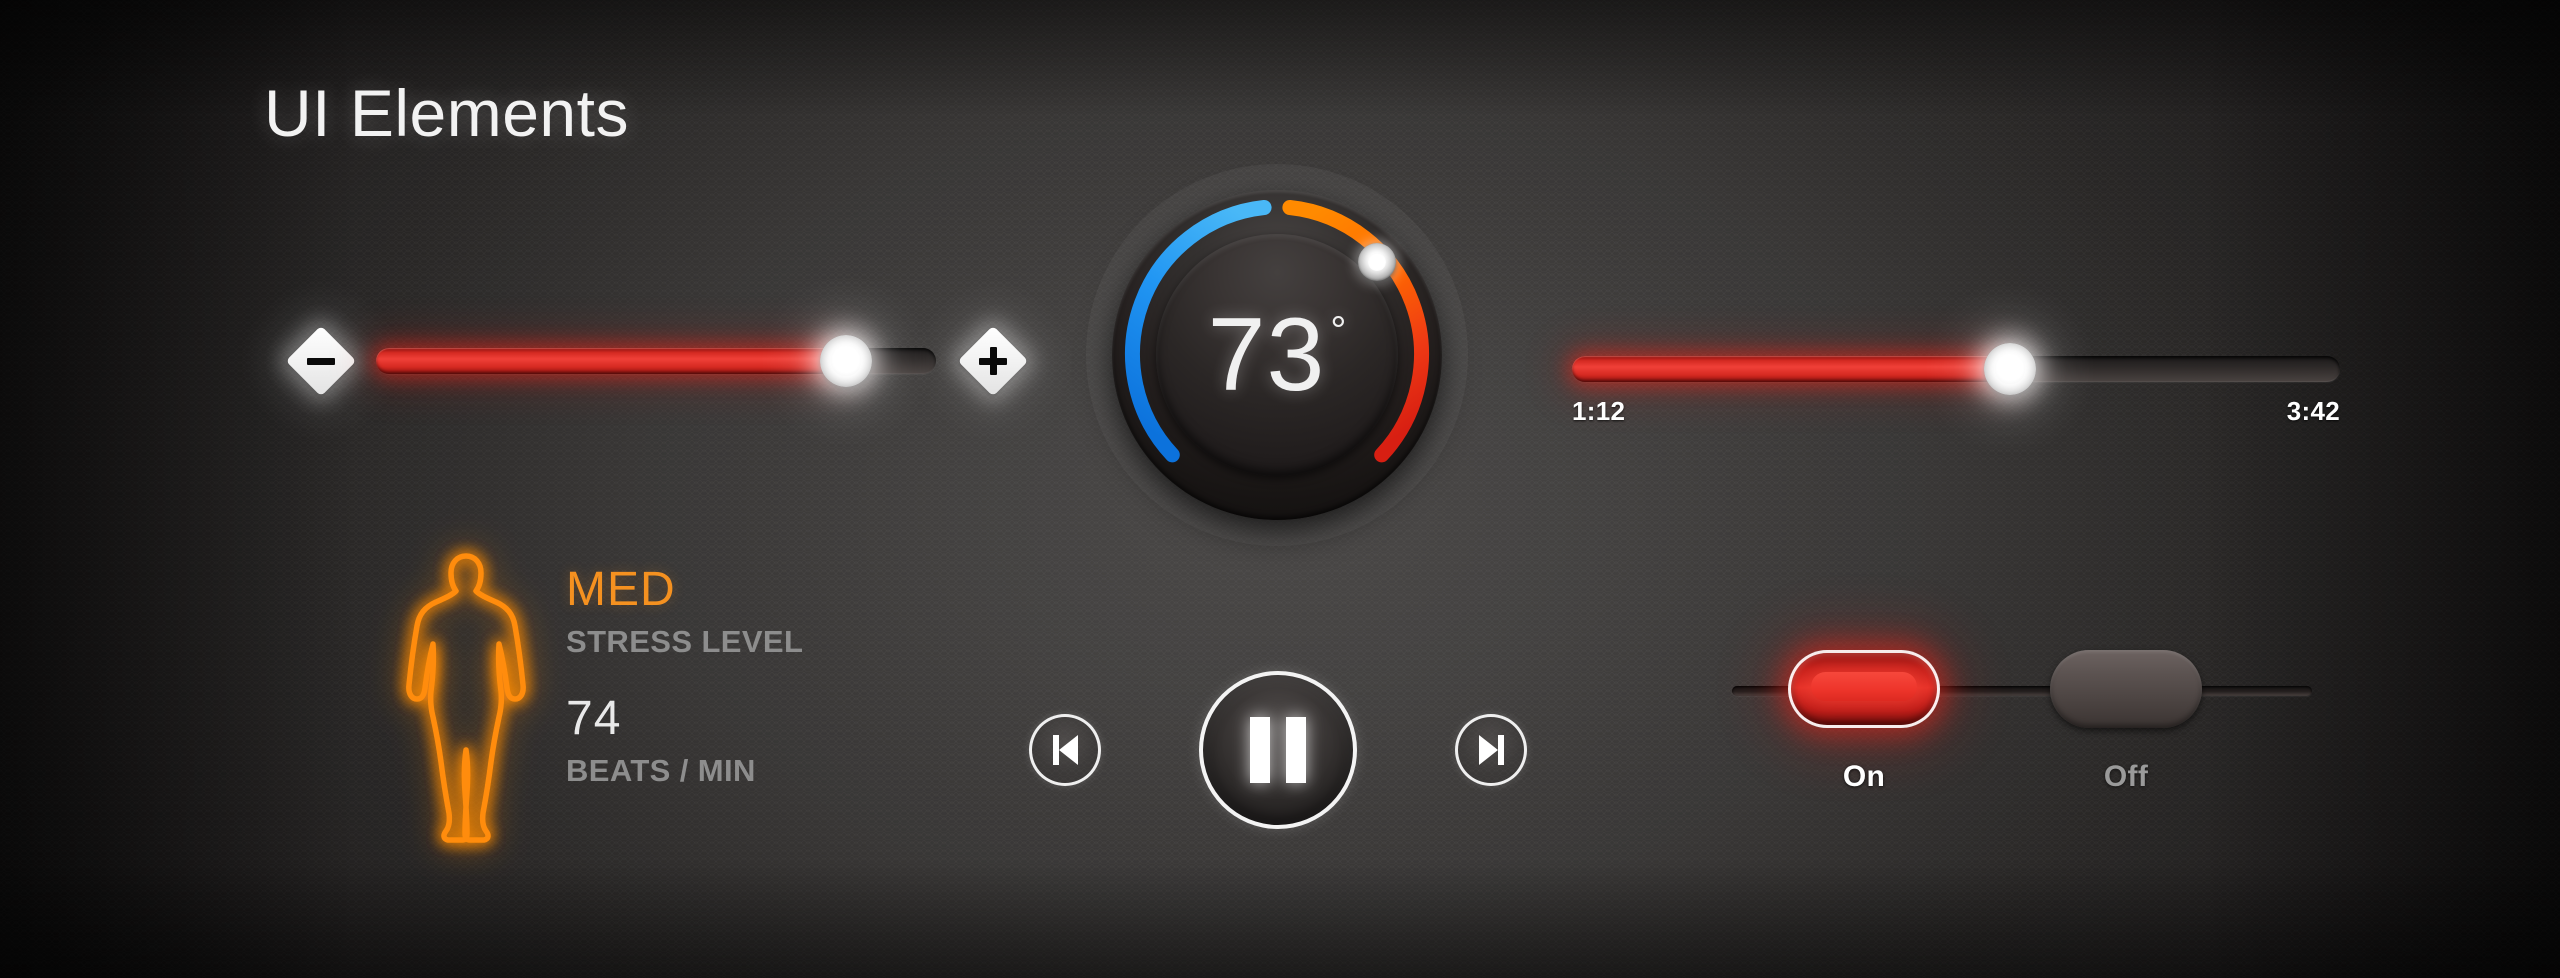 The width and height of the screenshot is (2560, 978). I want to click on pause-bar-left, so click(1260, 750).